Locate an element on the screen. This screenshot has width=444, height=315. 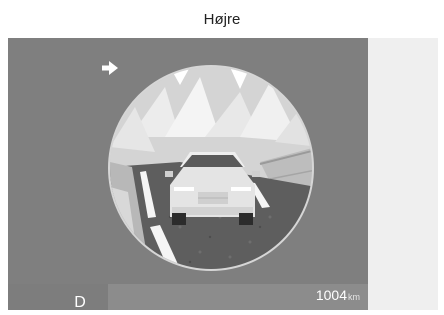
odometer: 1004km is located at coordinates (338, 296).